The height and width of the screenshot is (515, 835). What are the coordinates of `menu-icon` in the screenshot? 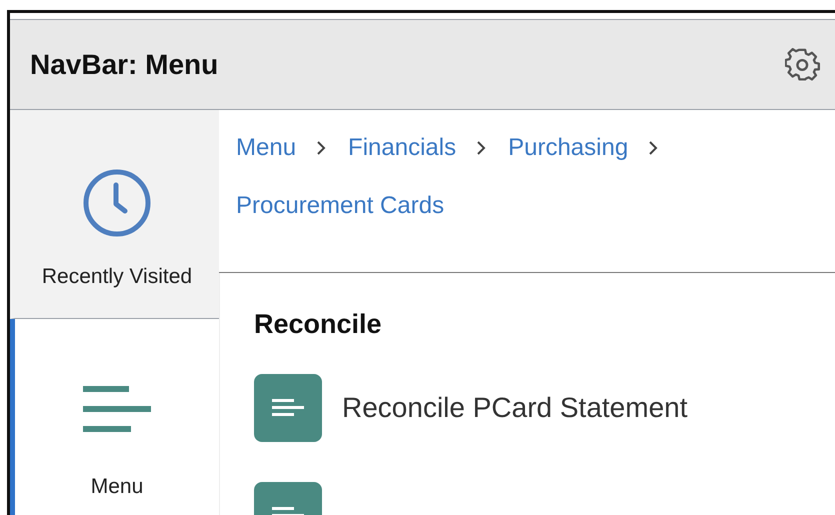 It's located at (117, 409).